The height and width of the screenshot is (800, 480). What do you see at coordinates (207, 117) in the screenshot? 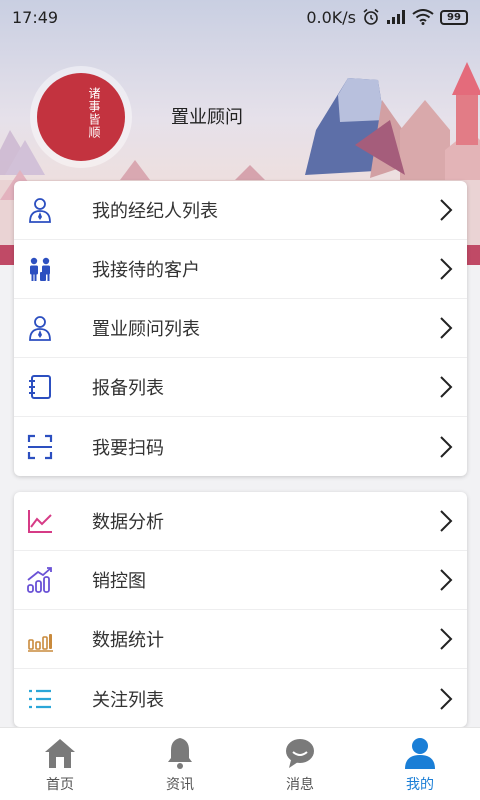
I see `user-role-title: 置业顾问` at bounding box center [207, 117].